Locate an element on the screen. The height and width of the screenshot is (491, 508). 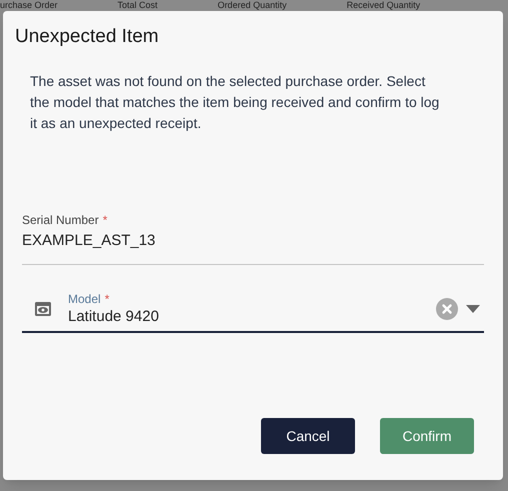
column-header: Ordered Quantity is located at coordinates (252, 5).